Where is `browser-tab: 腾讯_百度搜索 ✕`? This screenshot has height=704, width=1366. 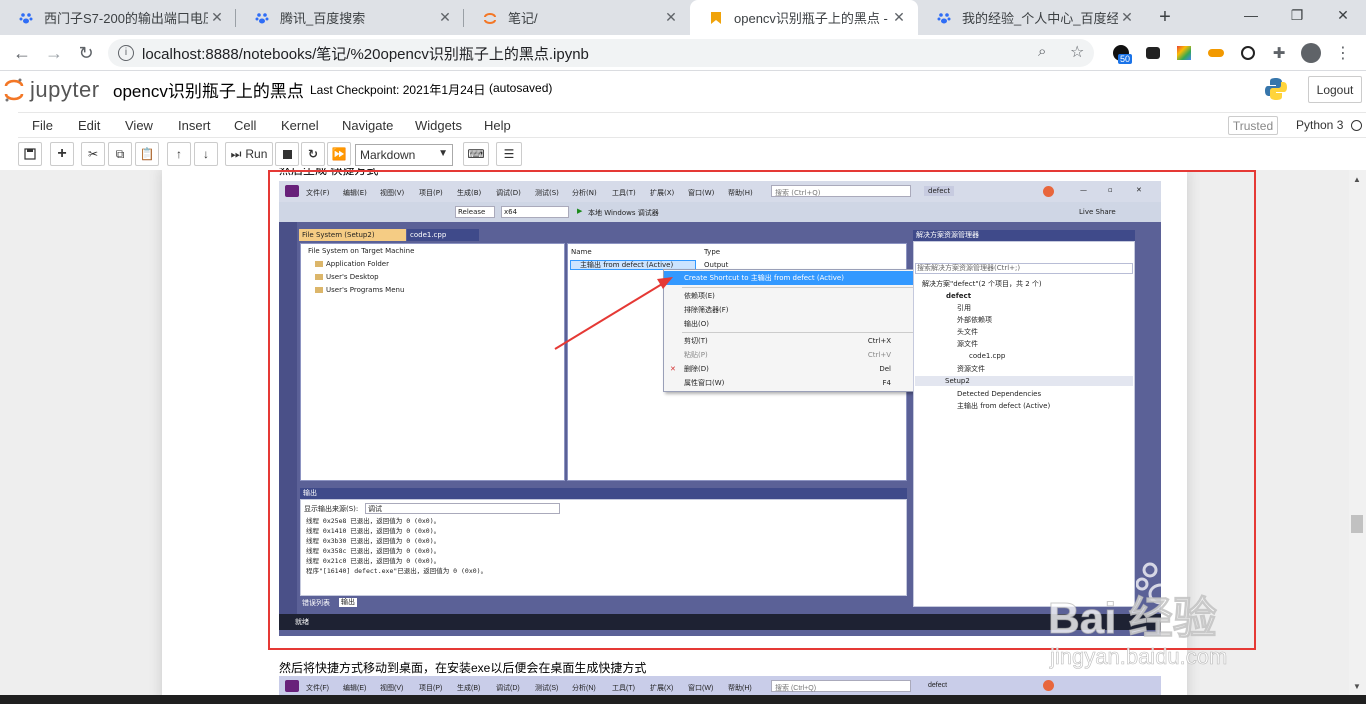
browser-tab: 腾讯_百度搜索 ✕ is located at coordinates (350, 17).